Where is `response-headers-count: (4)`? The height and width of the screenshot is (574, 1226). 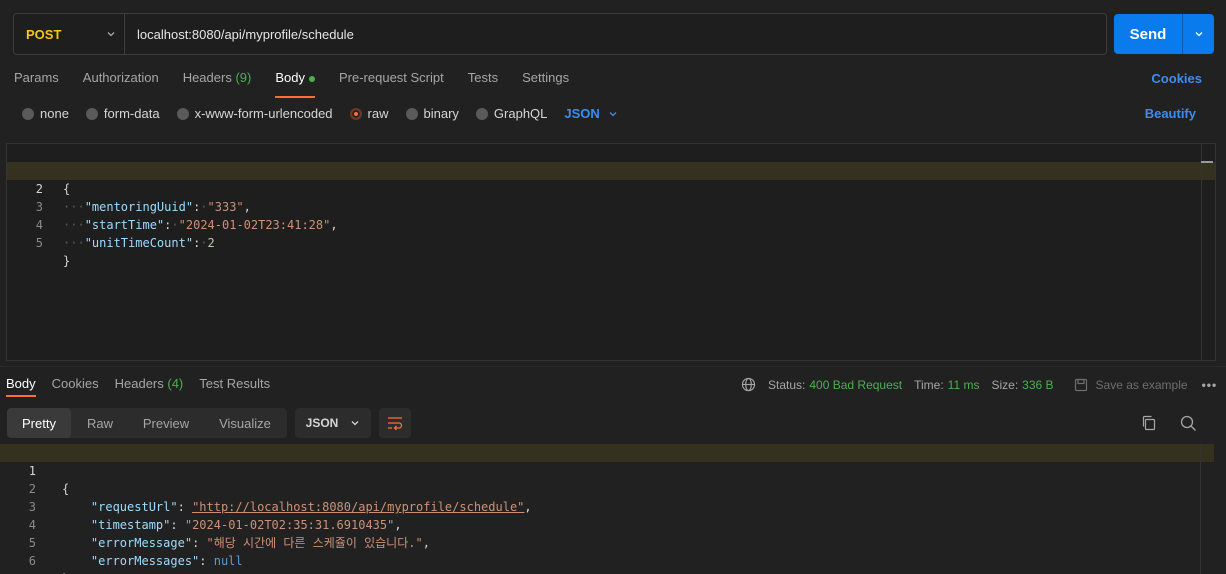 response-headers-count: (4) is located at coordinates (175, 383).